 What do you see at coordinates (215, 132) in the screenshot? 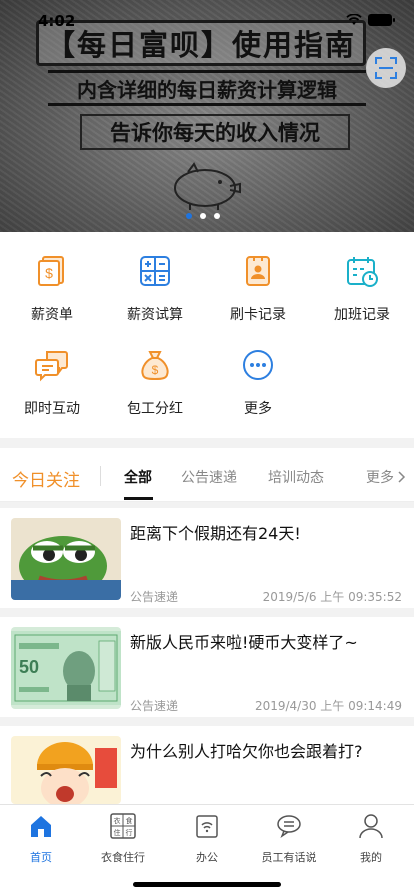
I see `banner-subtitle-2: 告诉你每天的收入情况` at bounding box center [215, 132].